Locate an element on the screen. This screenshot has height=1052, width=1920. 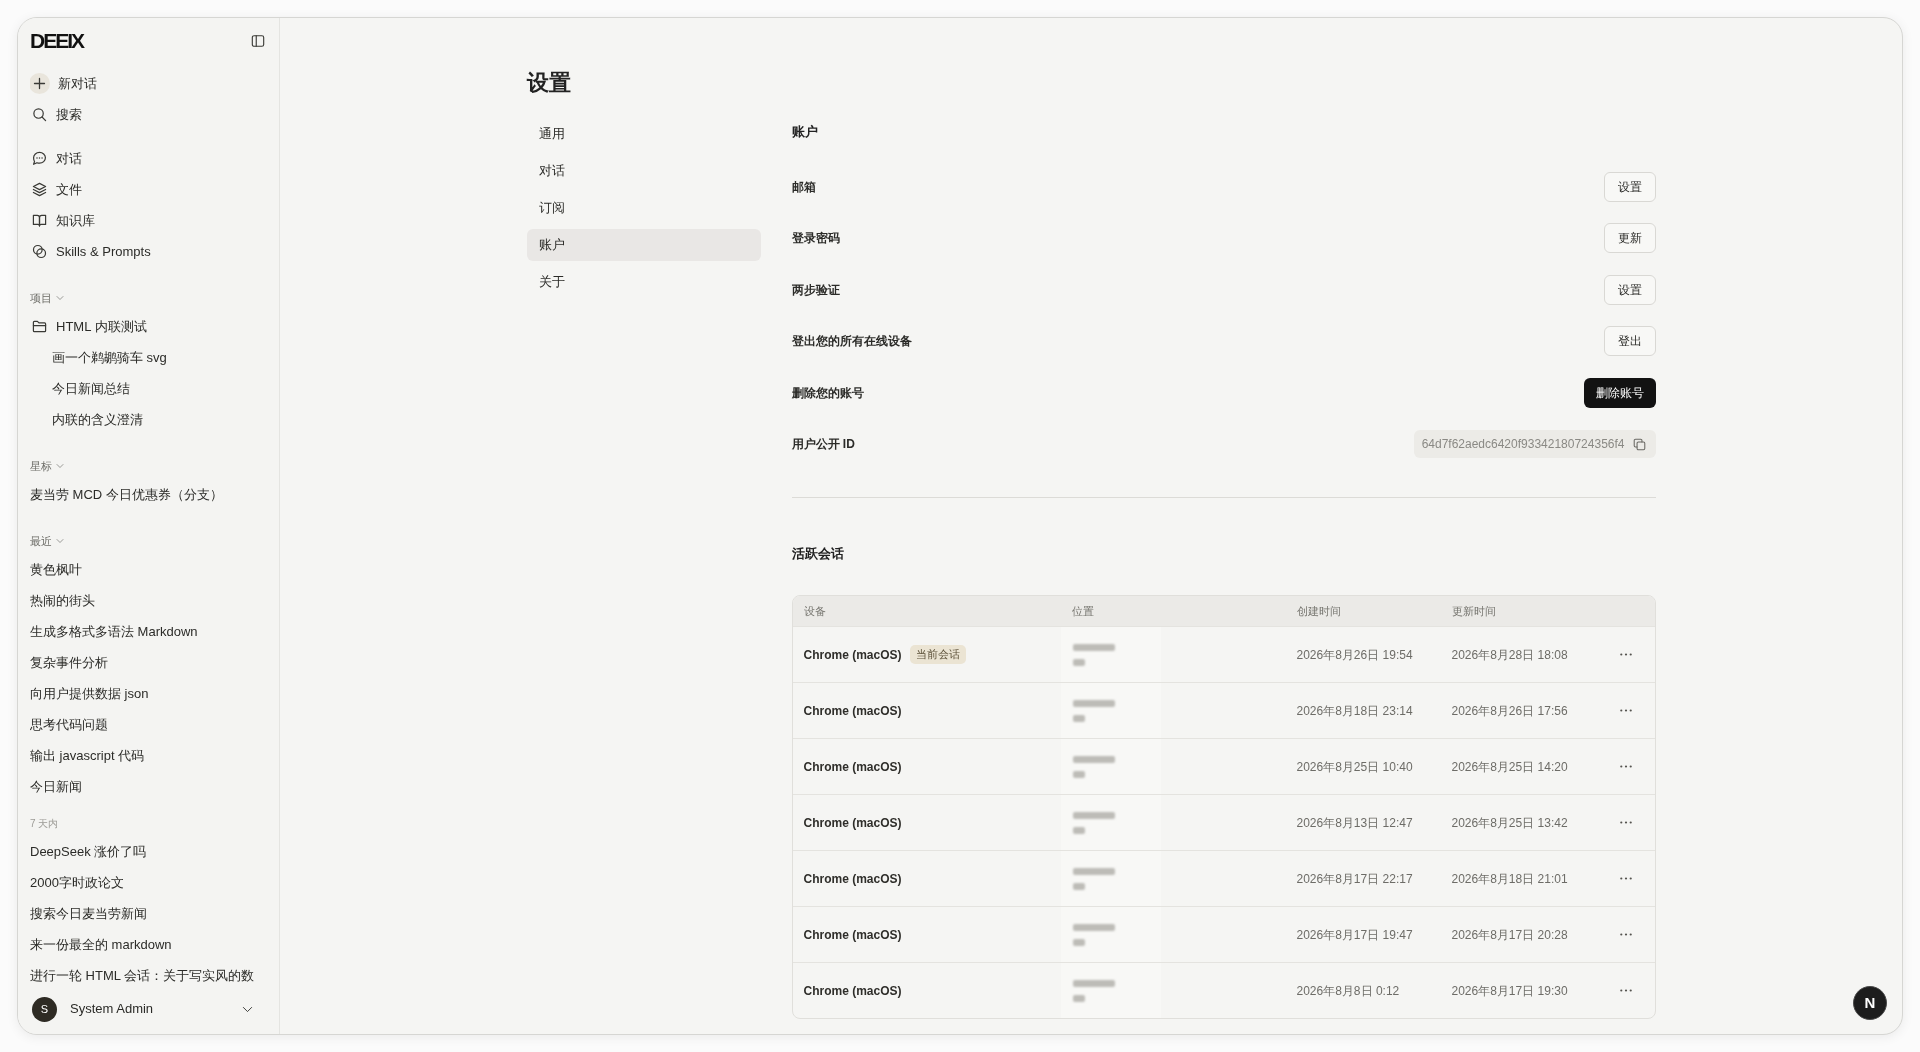
setting-label: 邮箱 is located at coordinates (803, 187).